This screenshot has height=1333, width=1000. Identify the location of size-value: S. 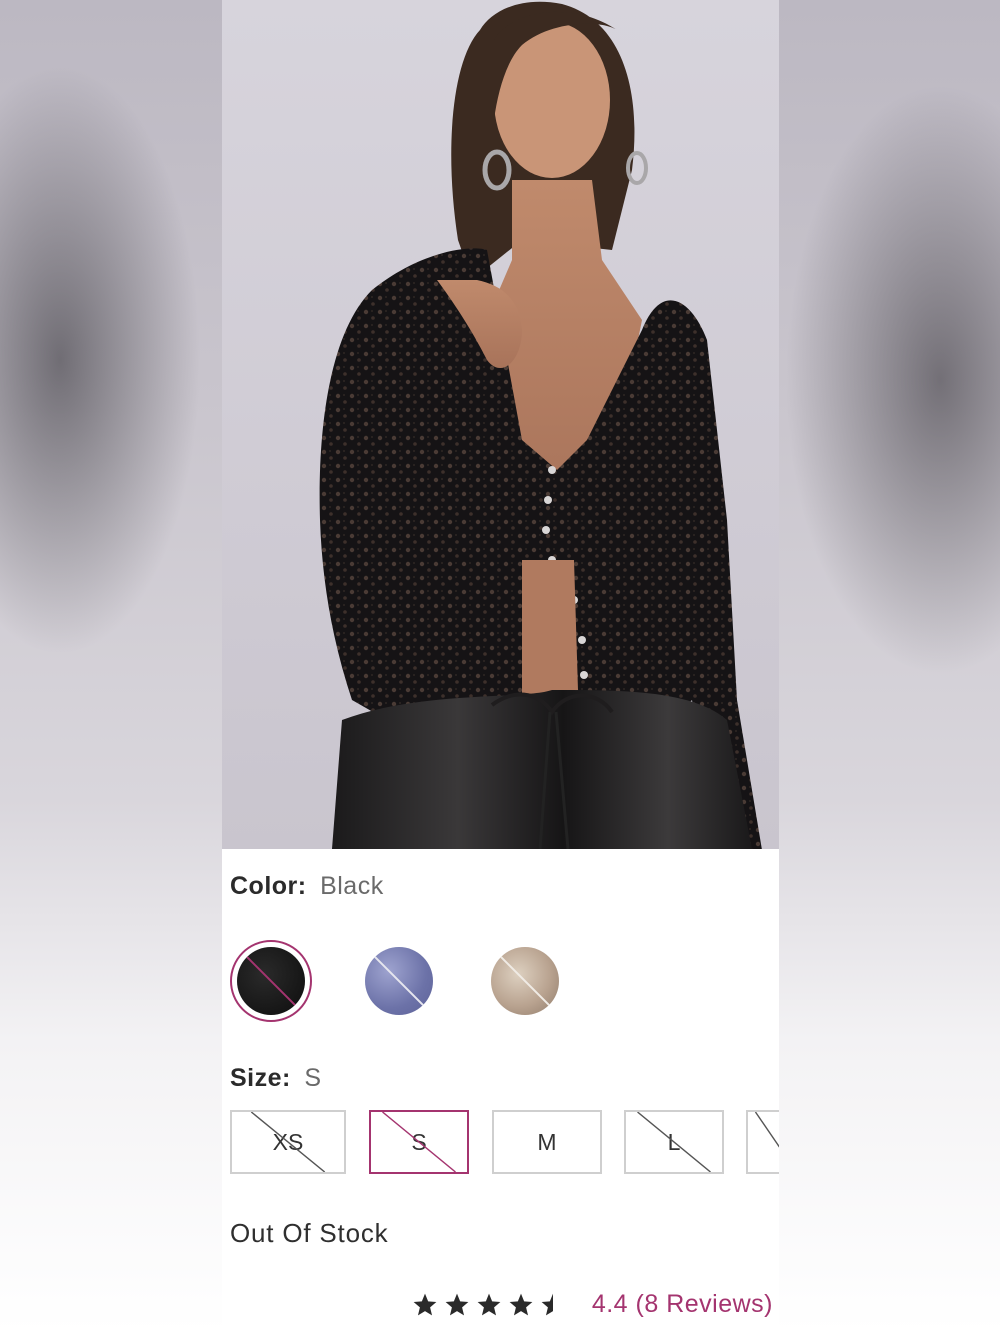
(313, 1078).